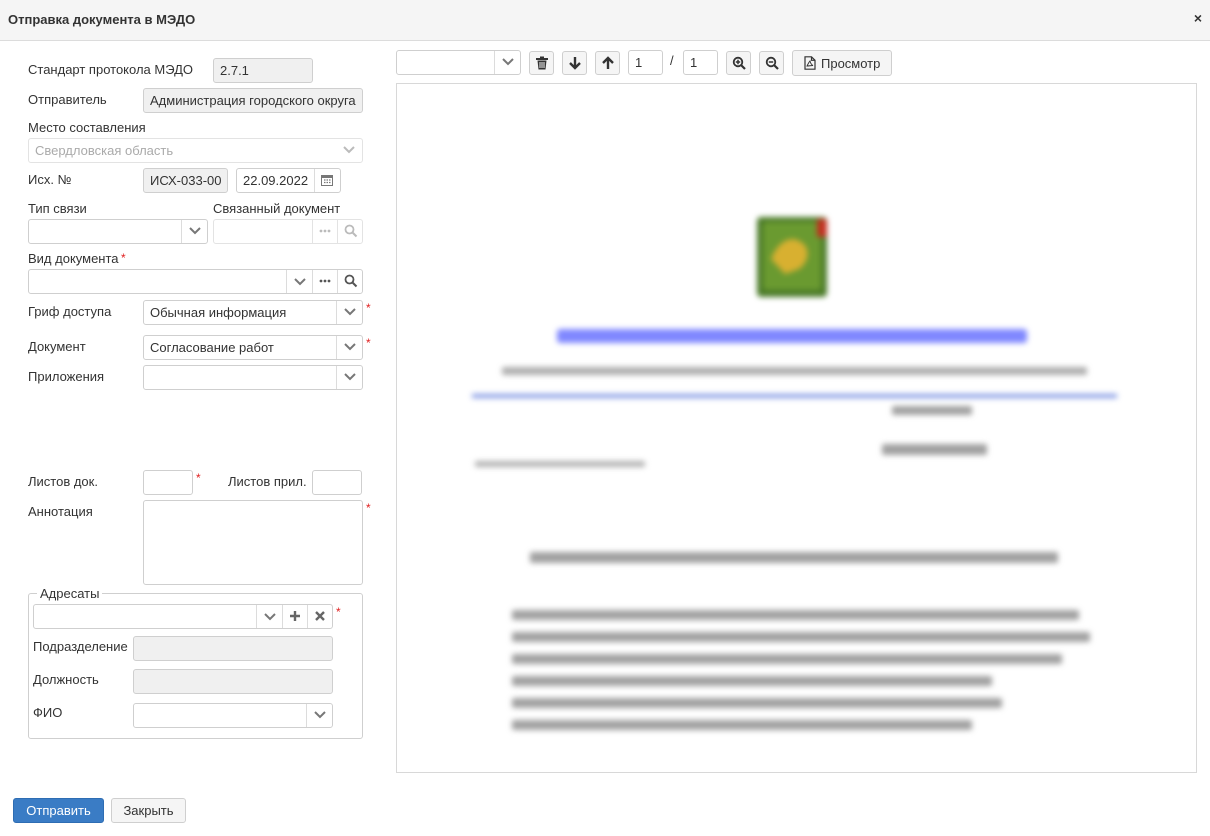 The height and width of the screenshot is (836, 1210). What do you see at coordinates (195, 281) in the screenshot?
I see `doc-kind-select` at bounding box center [195, 281].